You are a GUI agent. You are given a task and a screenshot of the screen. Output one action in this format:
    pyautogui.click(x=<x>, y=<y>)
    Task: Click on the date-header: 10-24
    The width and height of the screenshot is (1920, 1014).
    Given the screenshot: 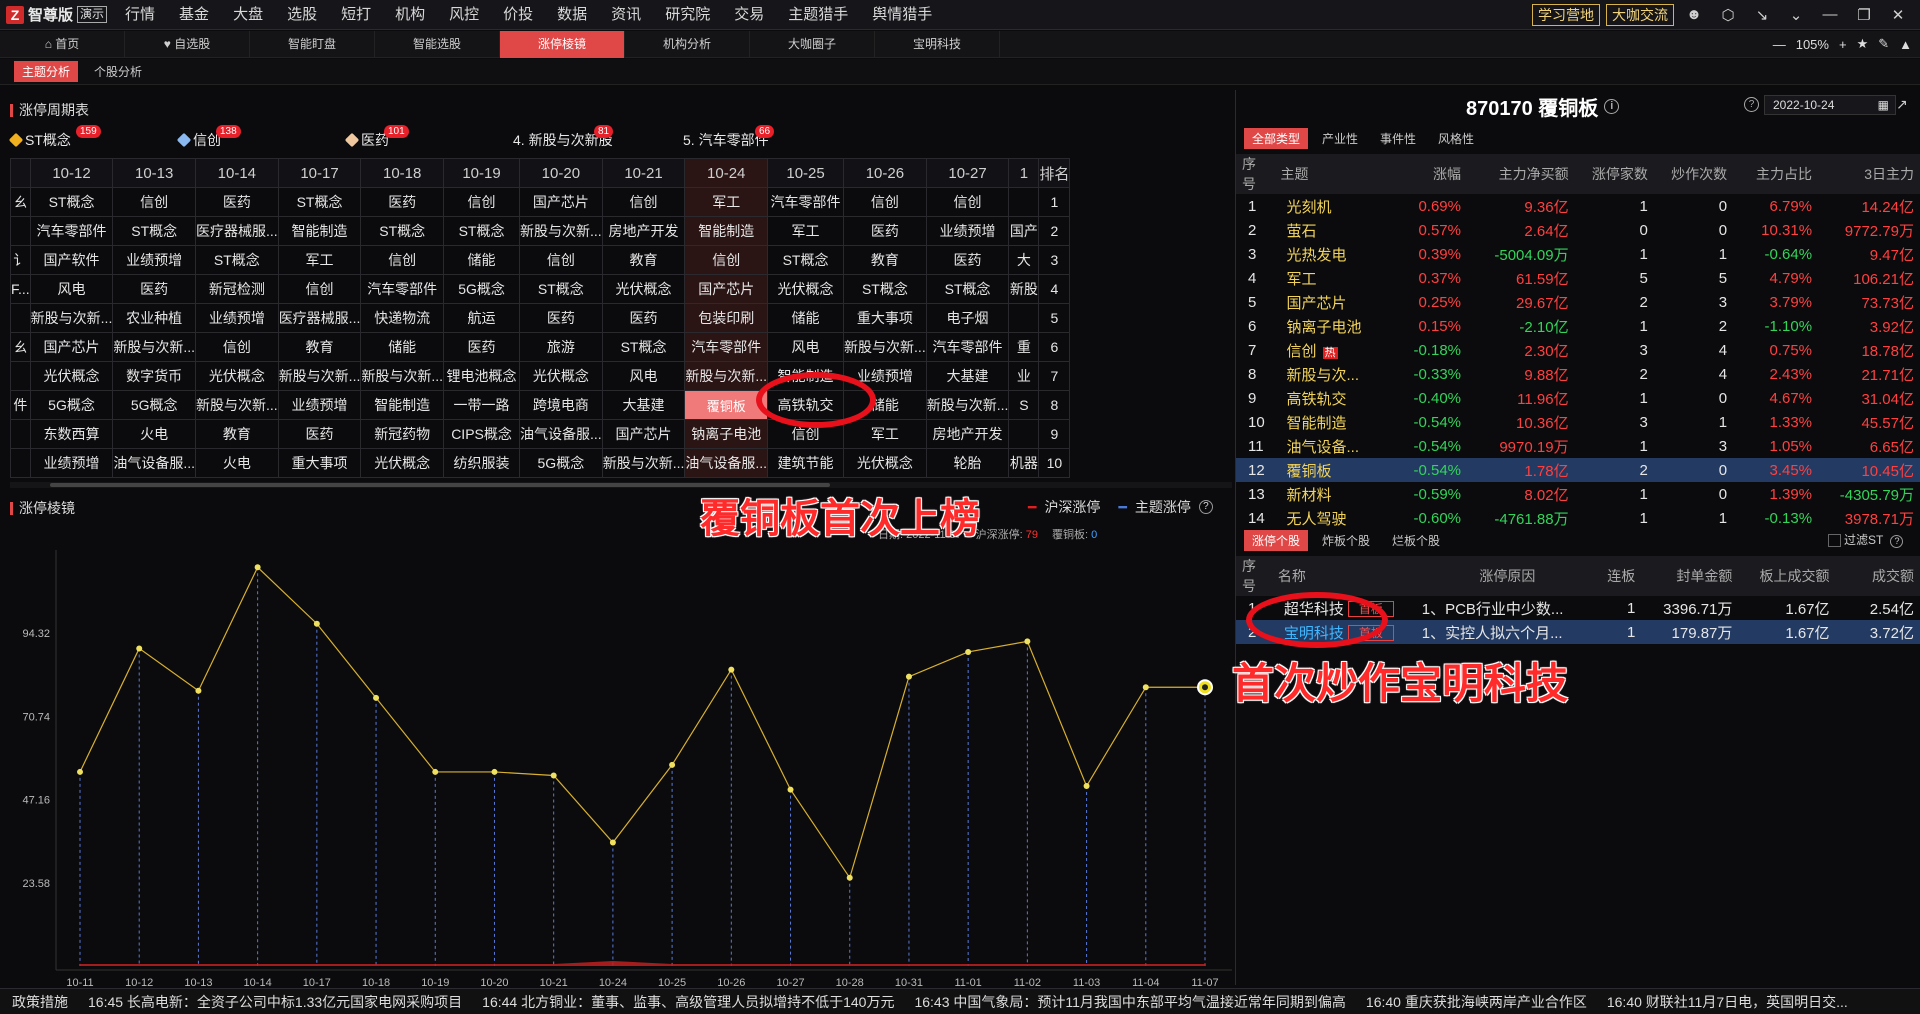 What is the action you would take?
    pyautogui.click(x=726, y=173)
    